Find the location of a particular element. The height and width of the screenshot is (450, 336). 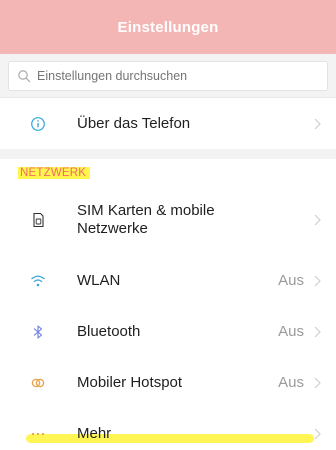

search-input is located at coordinates (162, 75).